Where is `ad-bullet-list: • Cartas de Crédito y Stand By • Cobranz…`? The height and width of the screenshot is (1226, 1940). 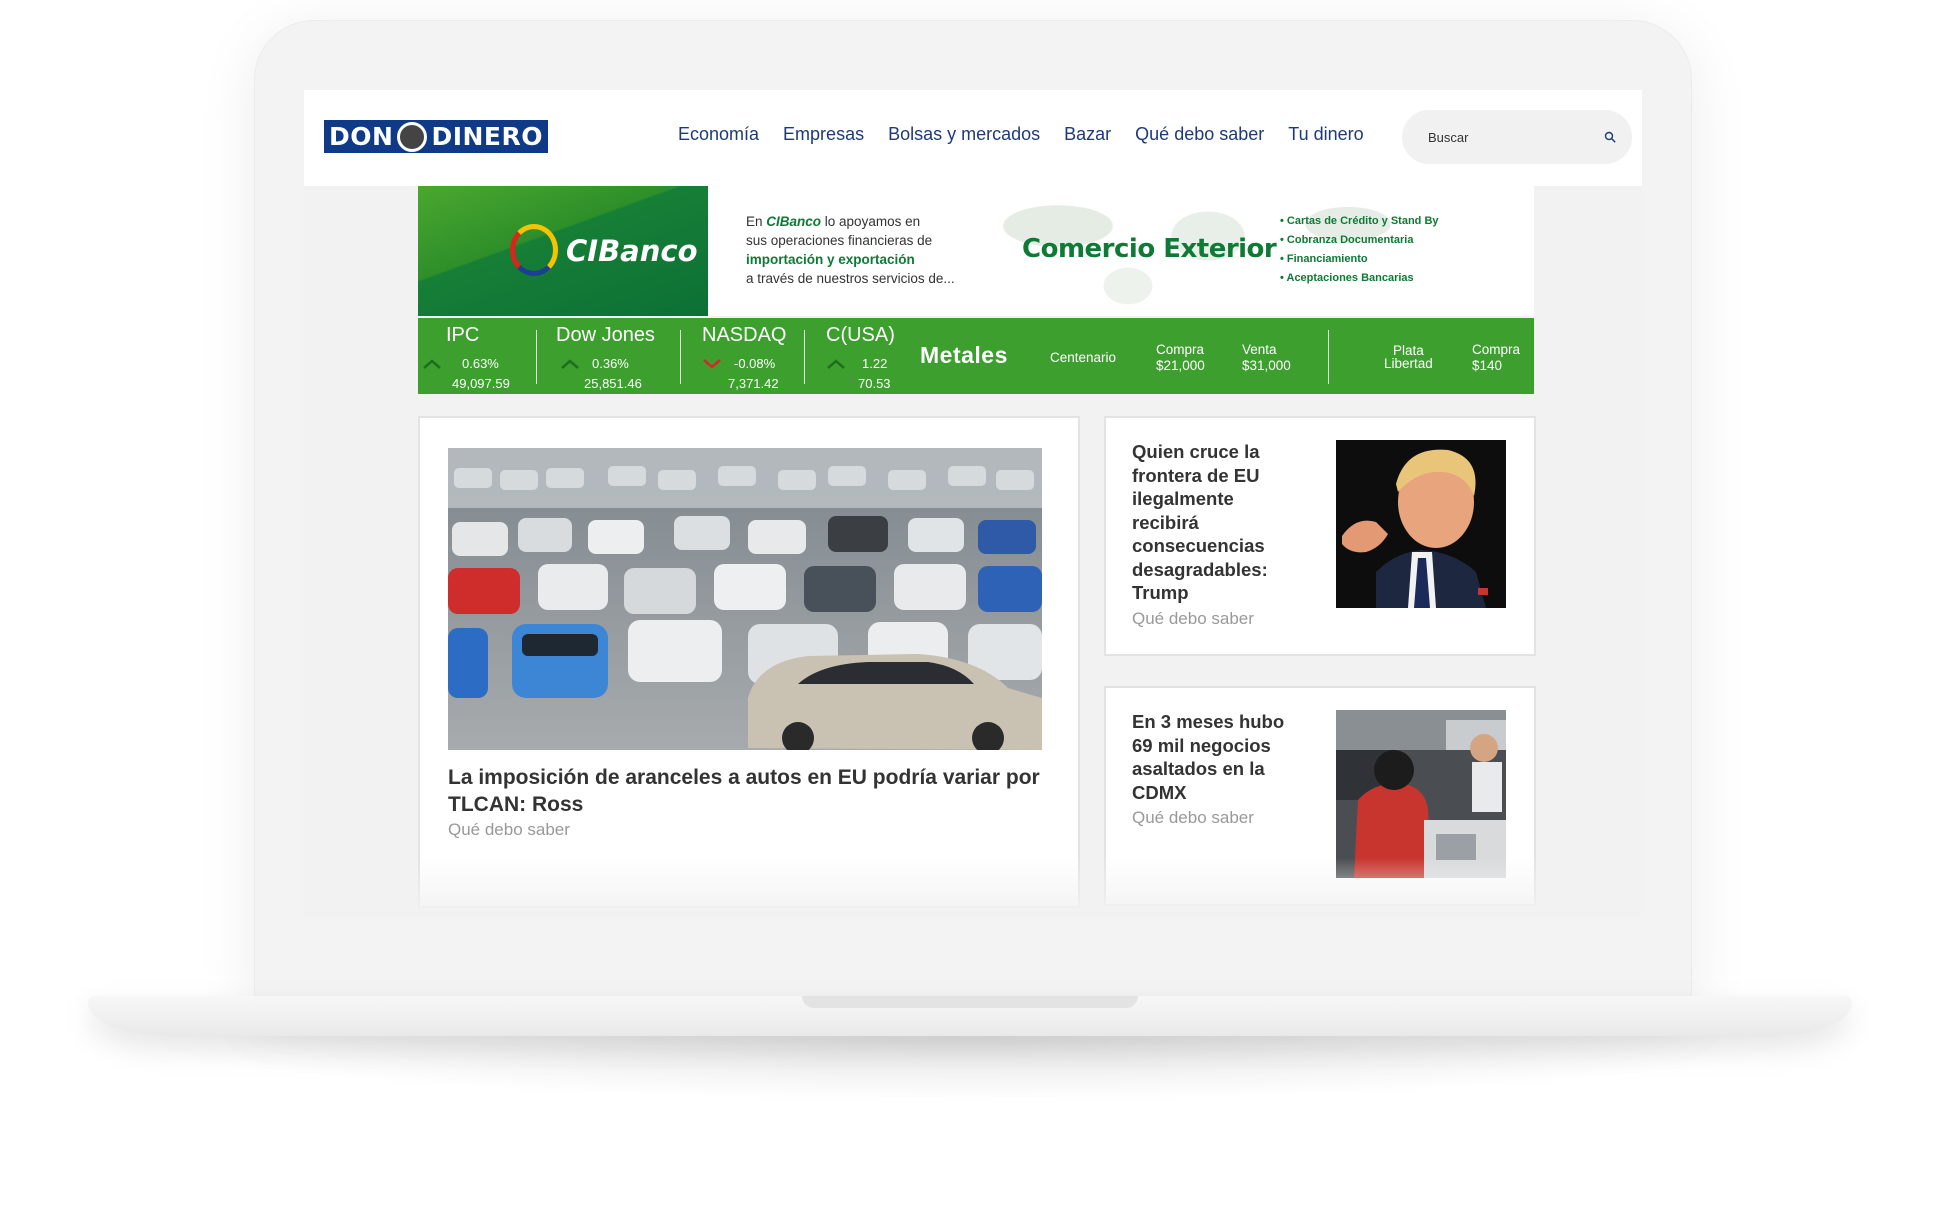 ad-bullet-list: • Cartas de Crédito y Stand By • Cobranz… is located at coordinates (1359, 250).